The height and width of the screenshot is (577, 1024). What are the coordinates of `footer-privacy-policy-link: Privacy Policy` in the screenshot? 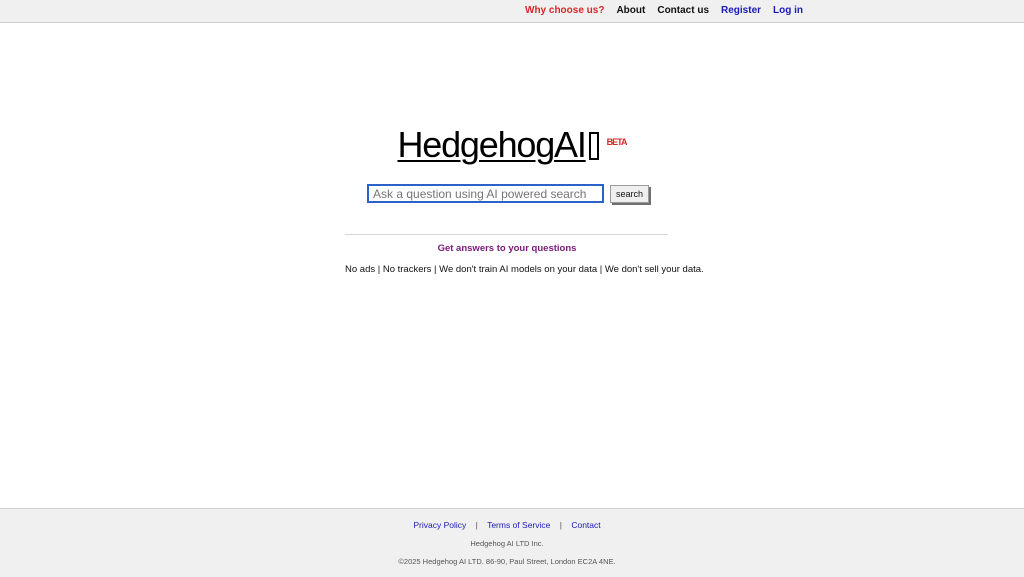 It's located at (439, 525).